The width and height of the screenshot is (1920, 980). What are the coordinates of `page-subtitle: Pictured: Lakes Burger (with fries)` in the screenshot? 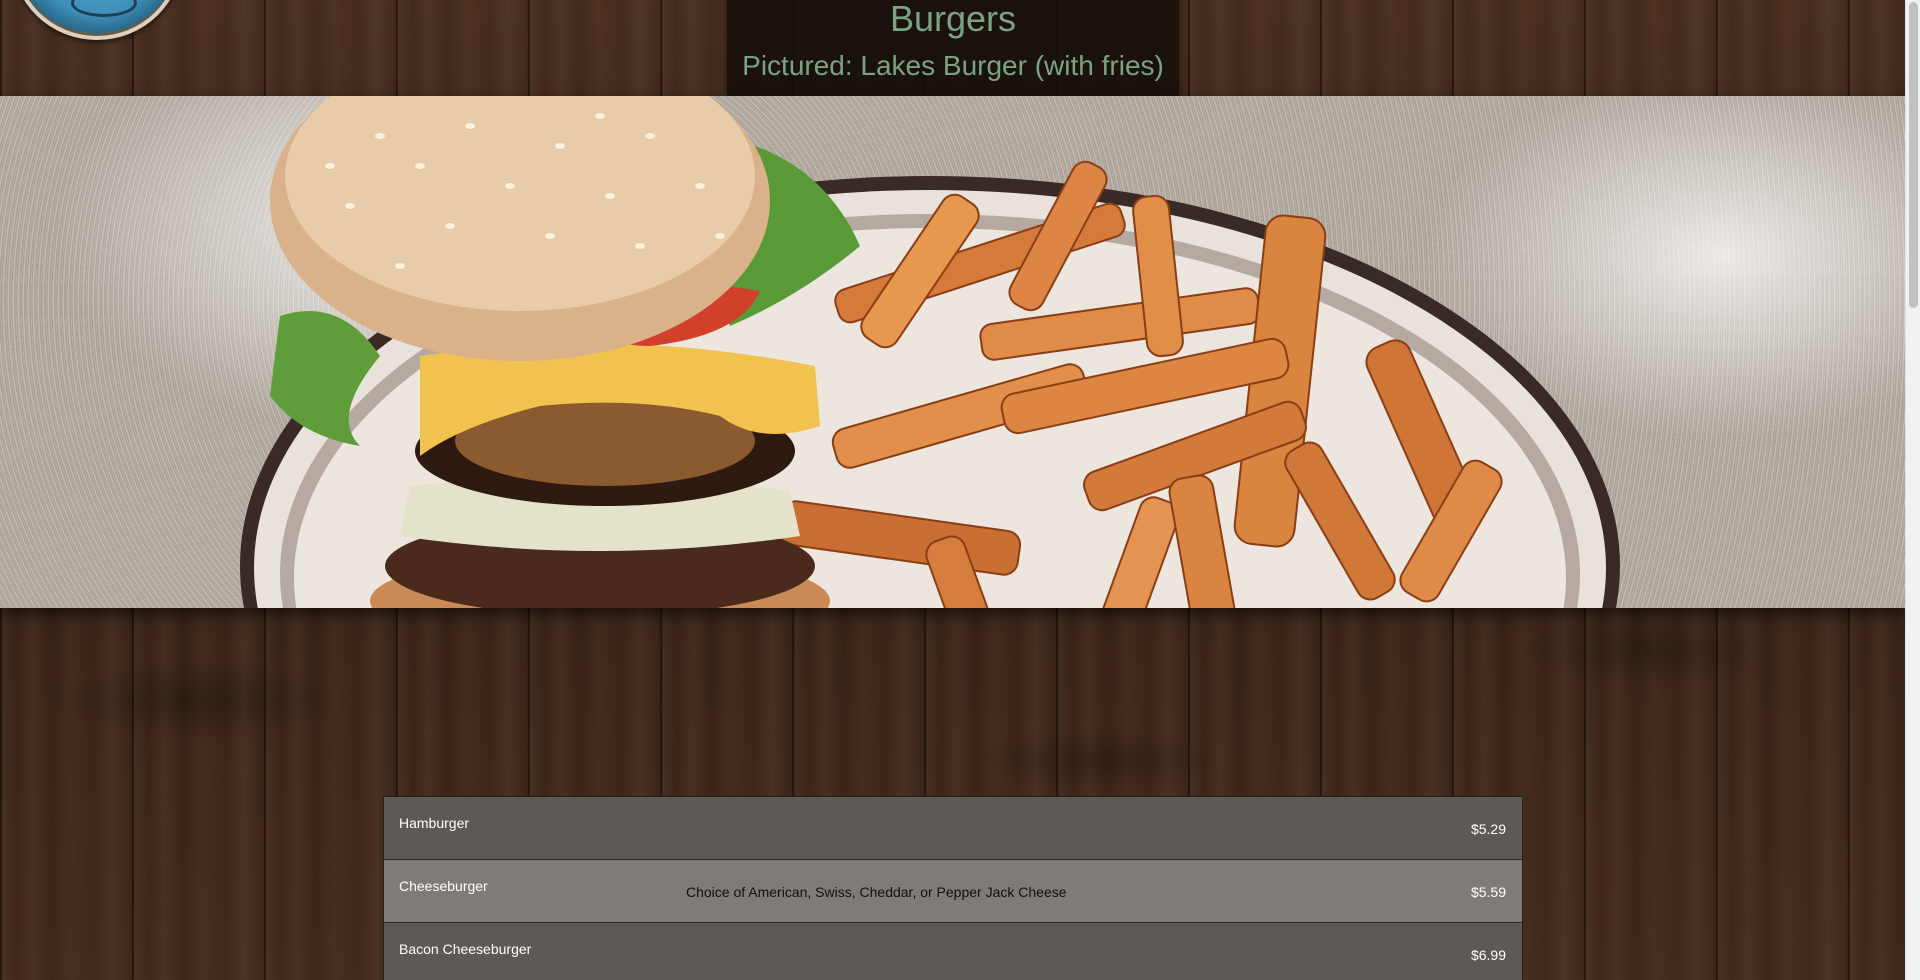 It's located at (953, 65).